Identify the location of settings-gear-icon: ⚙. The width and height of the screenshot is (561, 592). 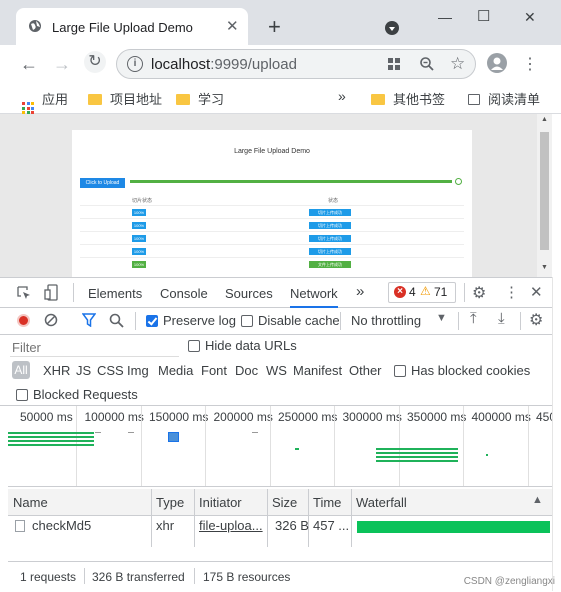
(479, 293).